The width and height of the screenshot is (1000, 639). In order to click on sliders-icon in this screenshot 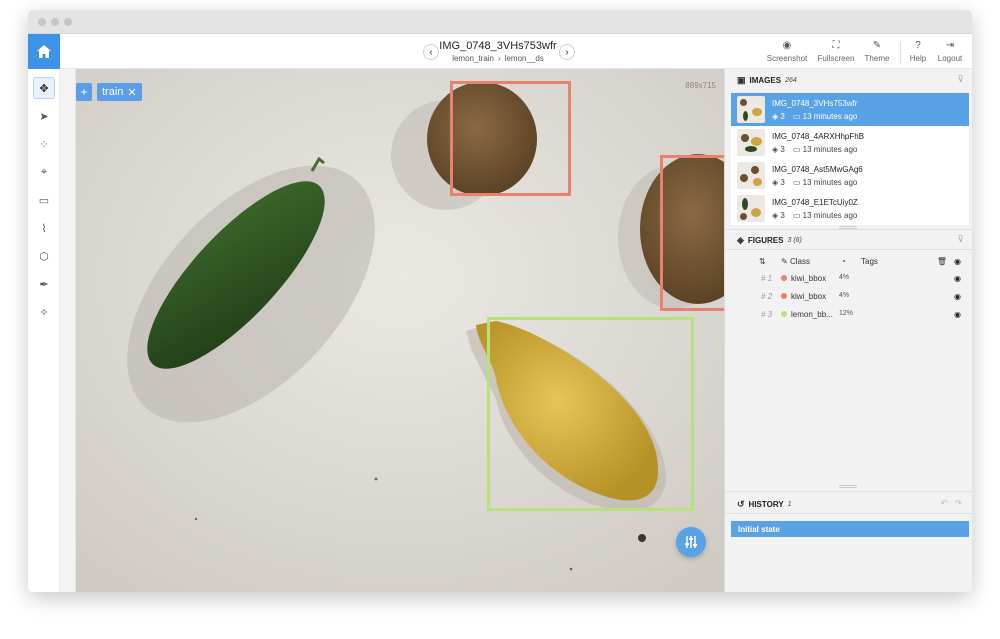, I will do `click(691, 542)`.